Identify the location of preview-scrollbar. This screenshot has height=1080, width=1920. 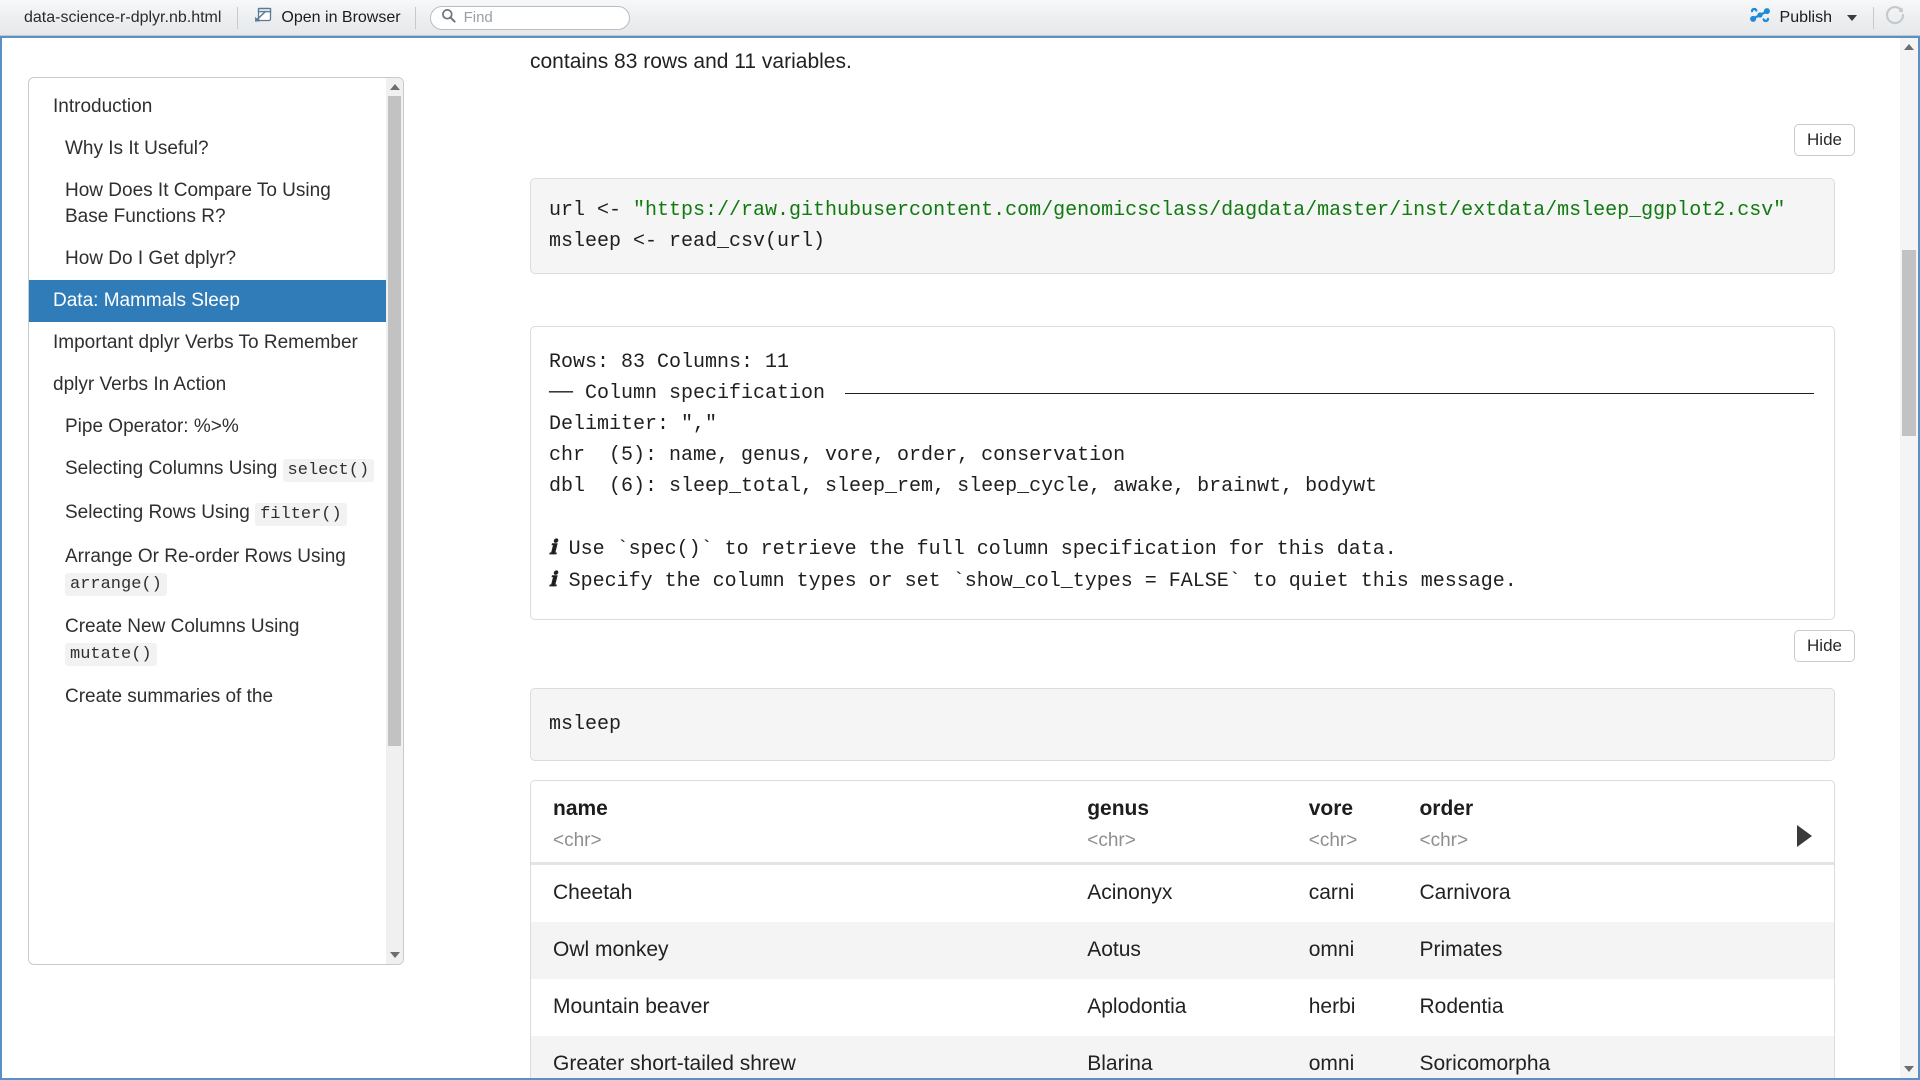
(1909, 558).